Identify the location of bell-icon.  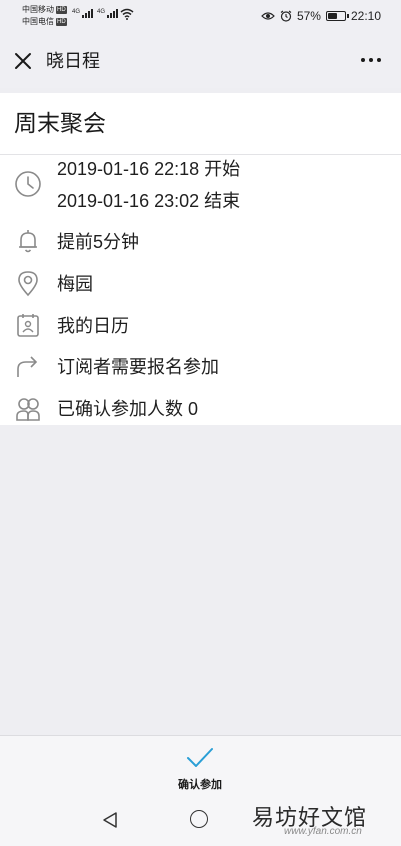
(28, 241).